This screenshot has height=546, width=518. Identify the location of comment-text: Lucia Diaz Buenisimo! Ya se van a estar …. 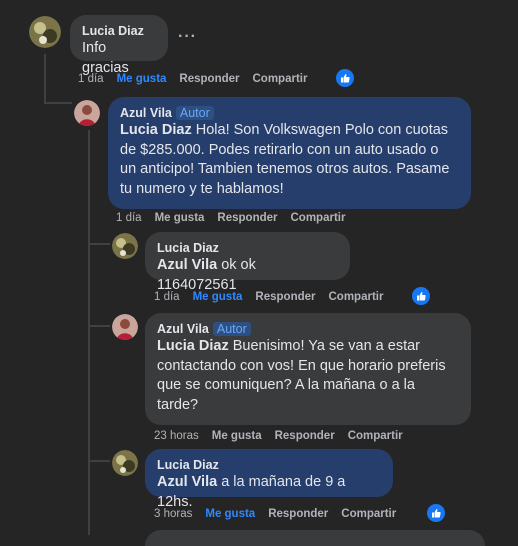
(301, 375).